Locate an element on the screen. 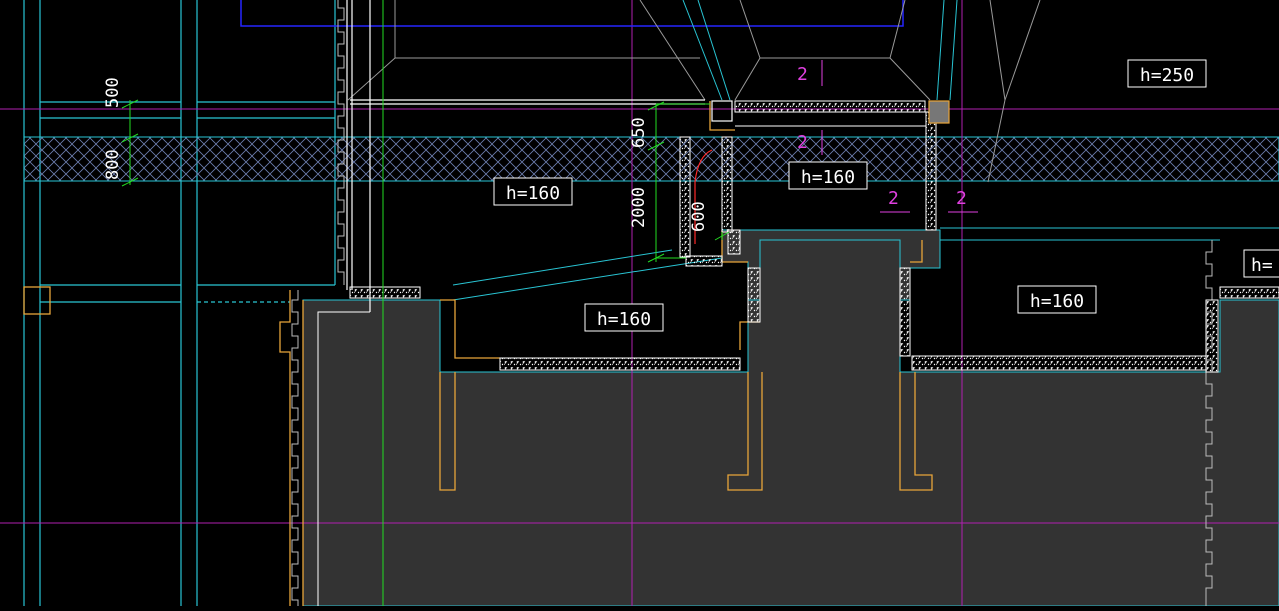 Image resolution: width=1279 pixels, height=611 pixels. dim-2000-text: 2000 is located at coordinates (639, 207).